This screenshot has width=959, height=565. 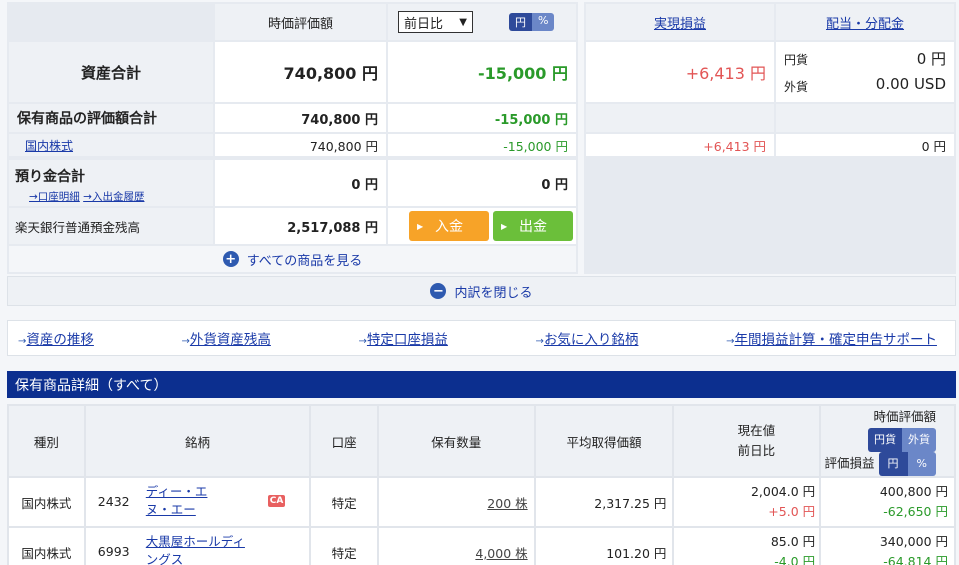 I want to click on row-name-link: ディー・エヌ・エー, so click(x=187, y=501).